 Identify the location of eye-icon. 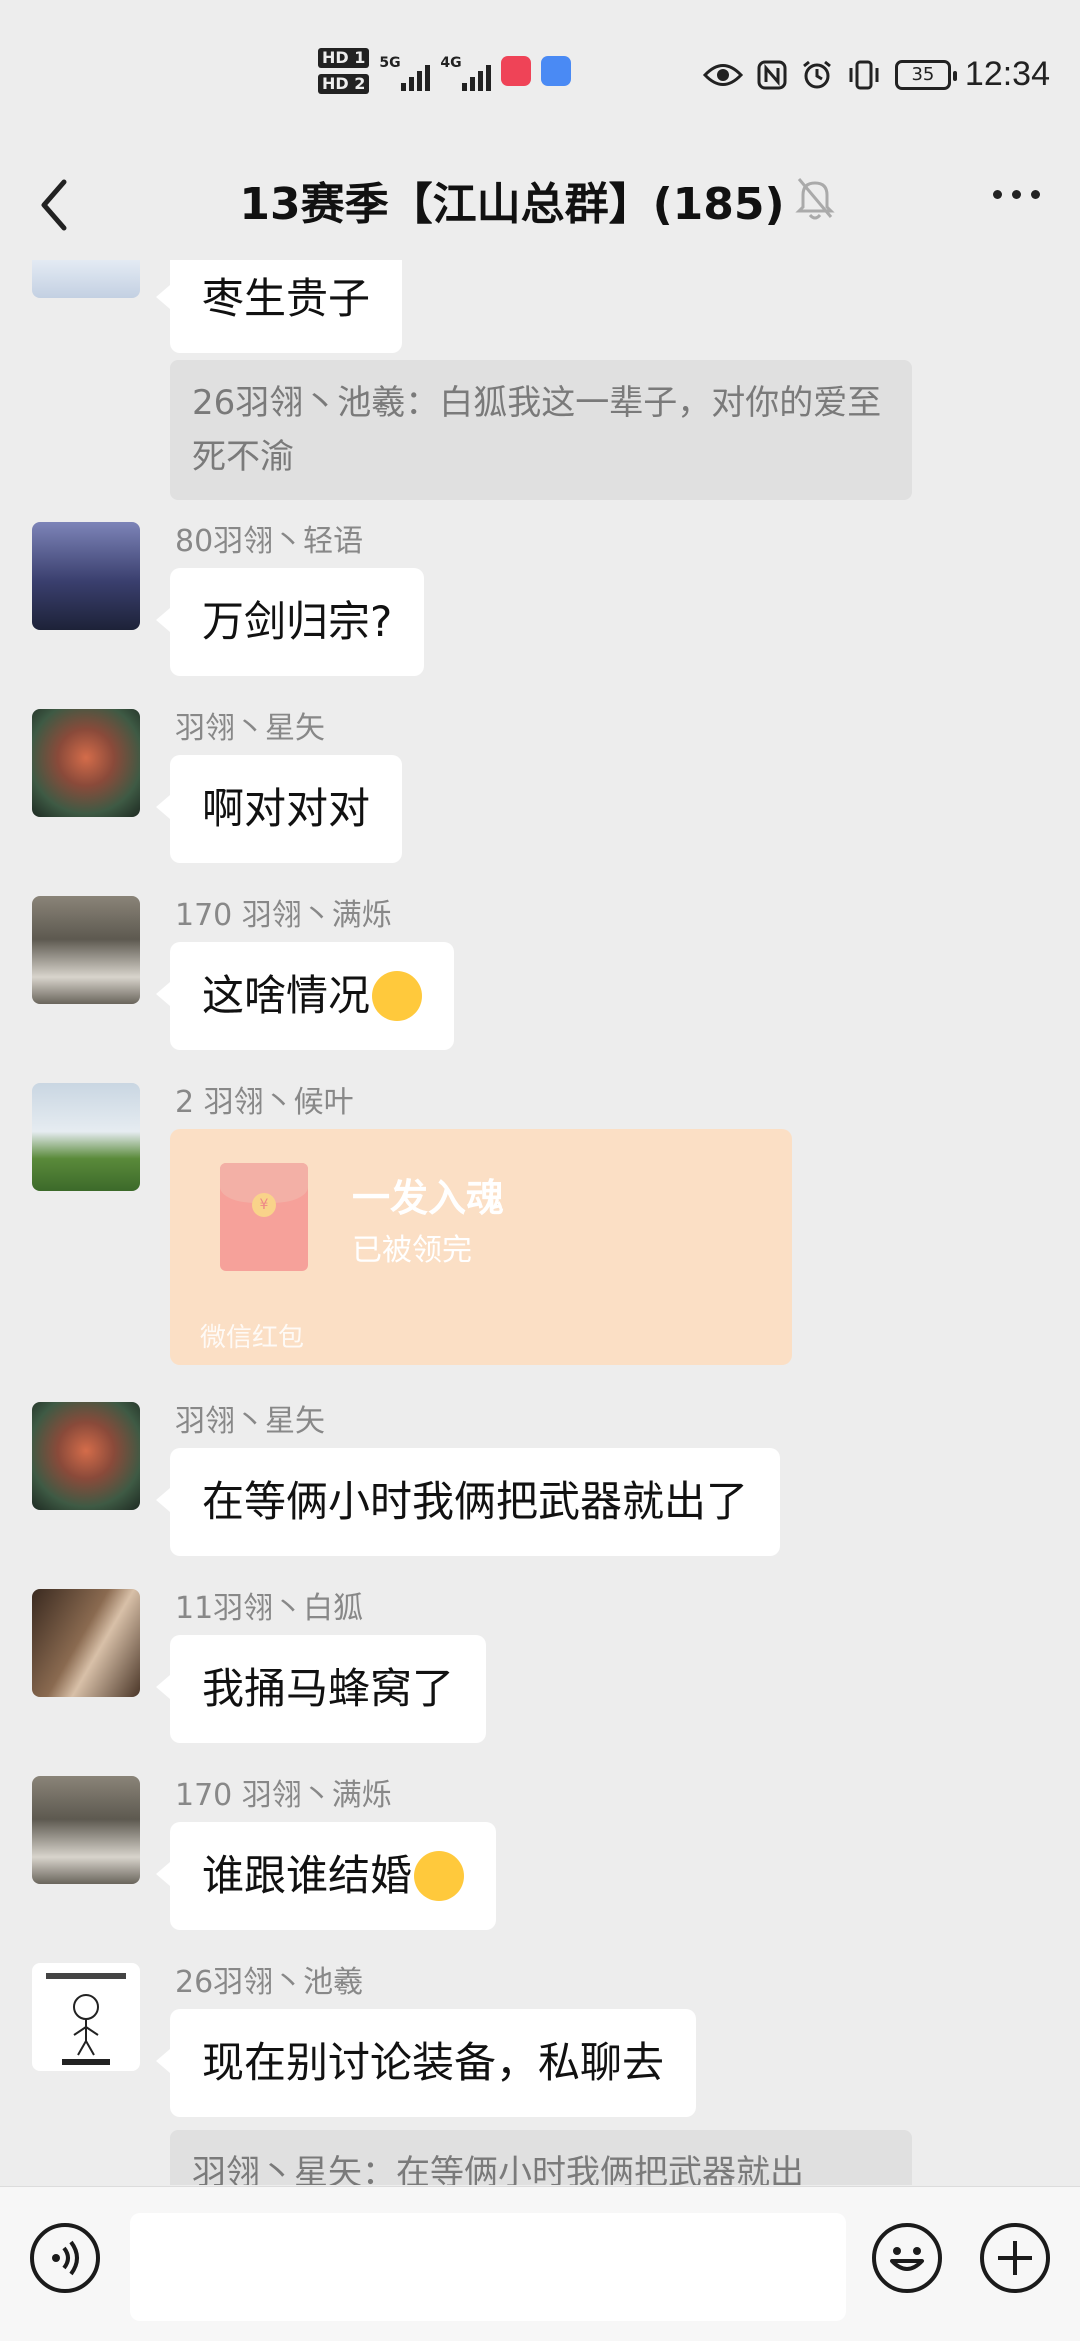
(722, 74).